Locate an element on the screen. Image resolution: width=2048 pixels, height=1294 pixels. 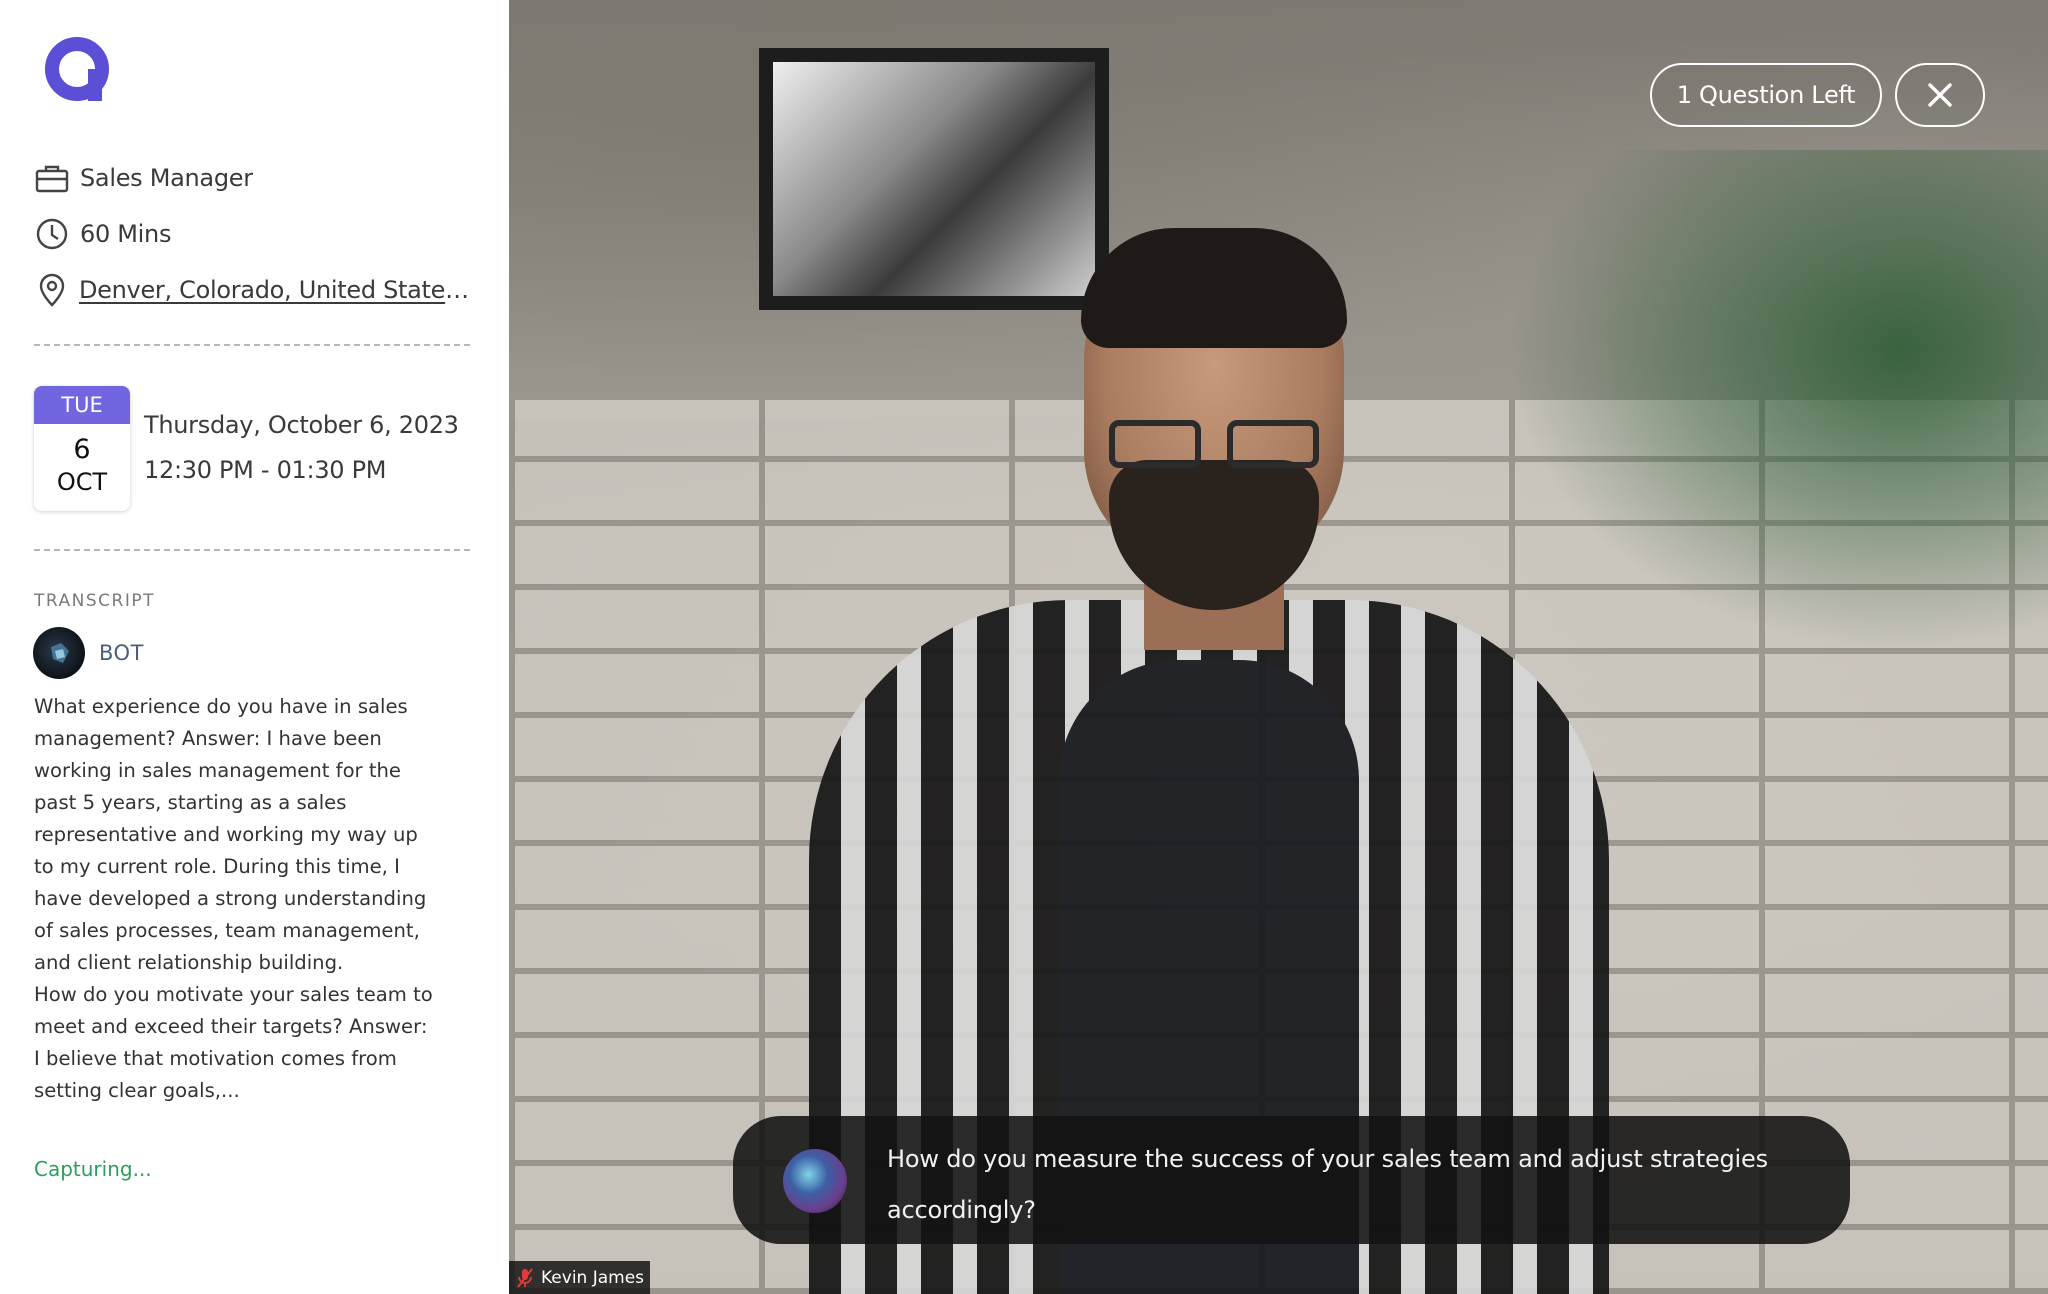
speaker-name: BOT is located at coordinates (121, 653).